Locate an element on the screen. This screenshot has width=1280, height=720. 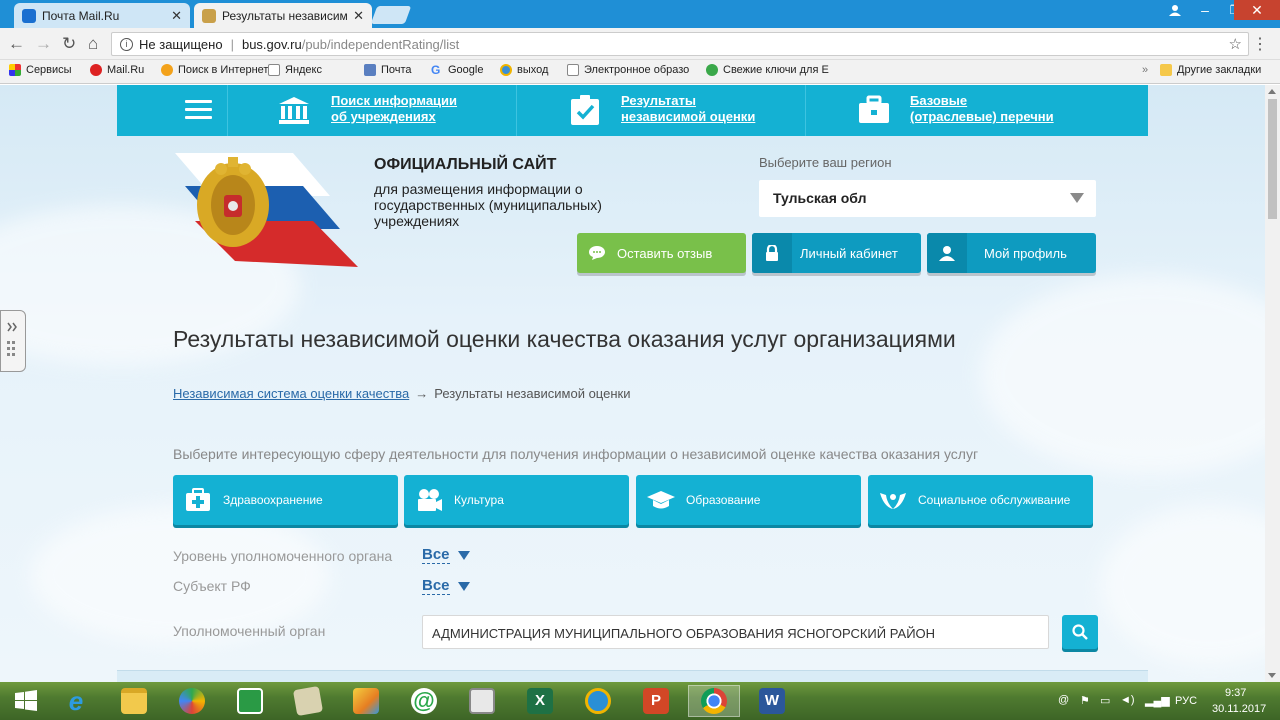
bookmark-yandex: Яндекс is located at coordinates (295, 70).